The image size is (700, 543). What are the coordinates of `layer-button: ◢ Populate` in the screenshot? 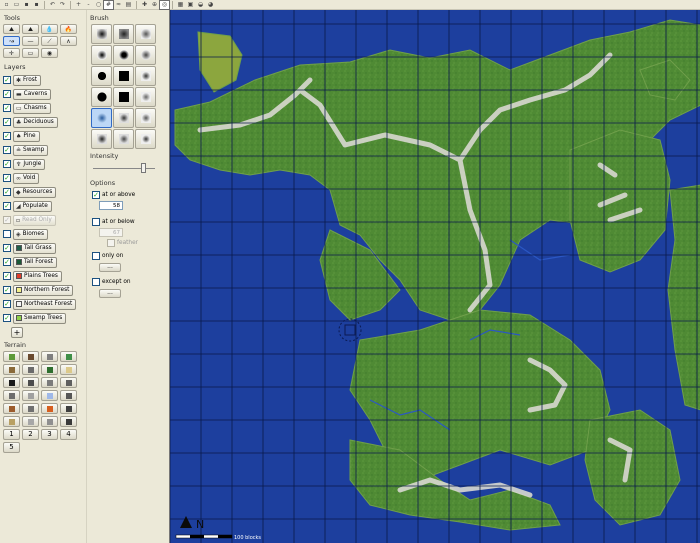 It's located at (32, 206).